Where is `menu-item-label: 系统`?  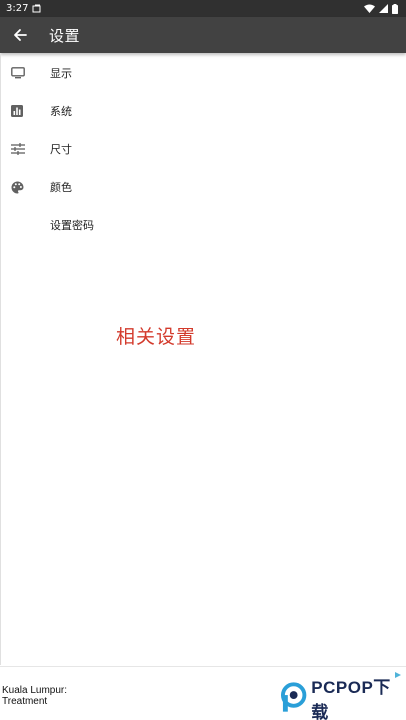 menu-item-label: 系统 is located at coordinates (61, 111).